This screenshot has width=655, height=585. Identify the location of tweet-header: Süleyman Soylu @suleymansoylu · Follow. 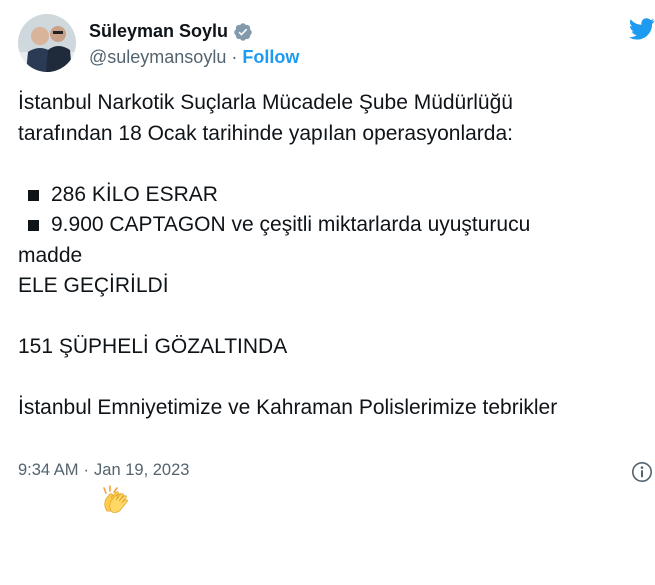
(336, 44).